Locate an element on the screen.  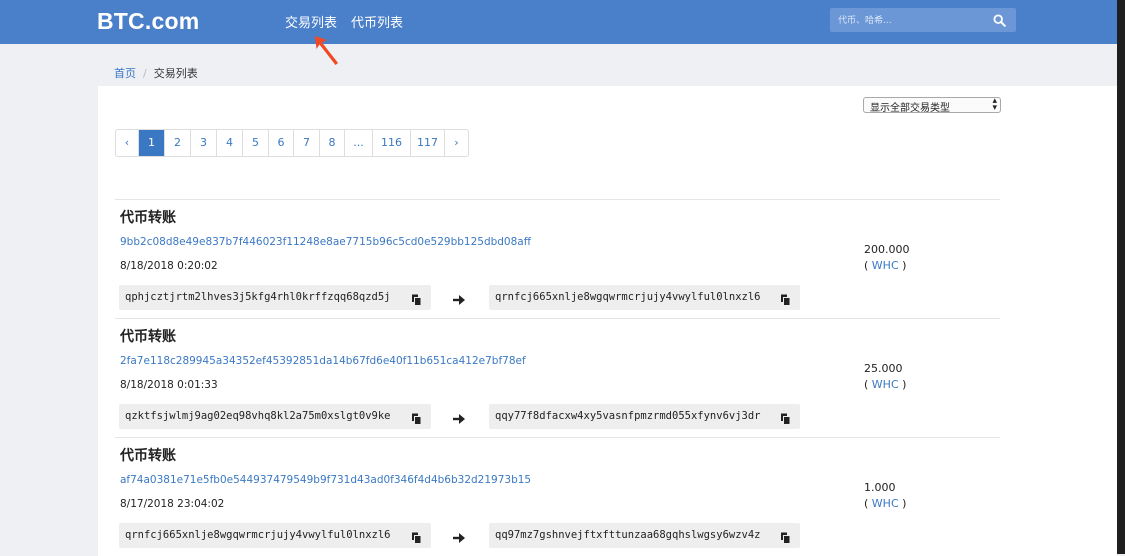
nav-token-list: 代币列表 is located at coordinates (377, 21).